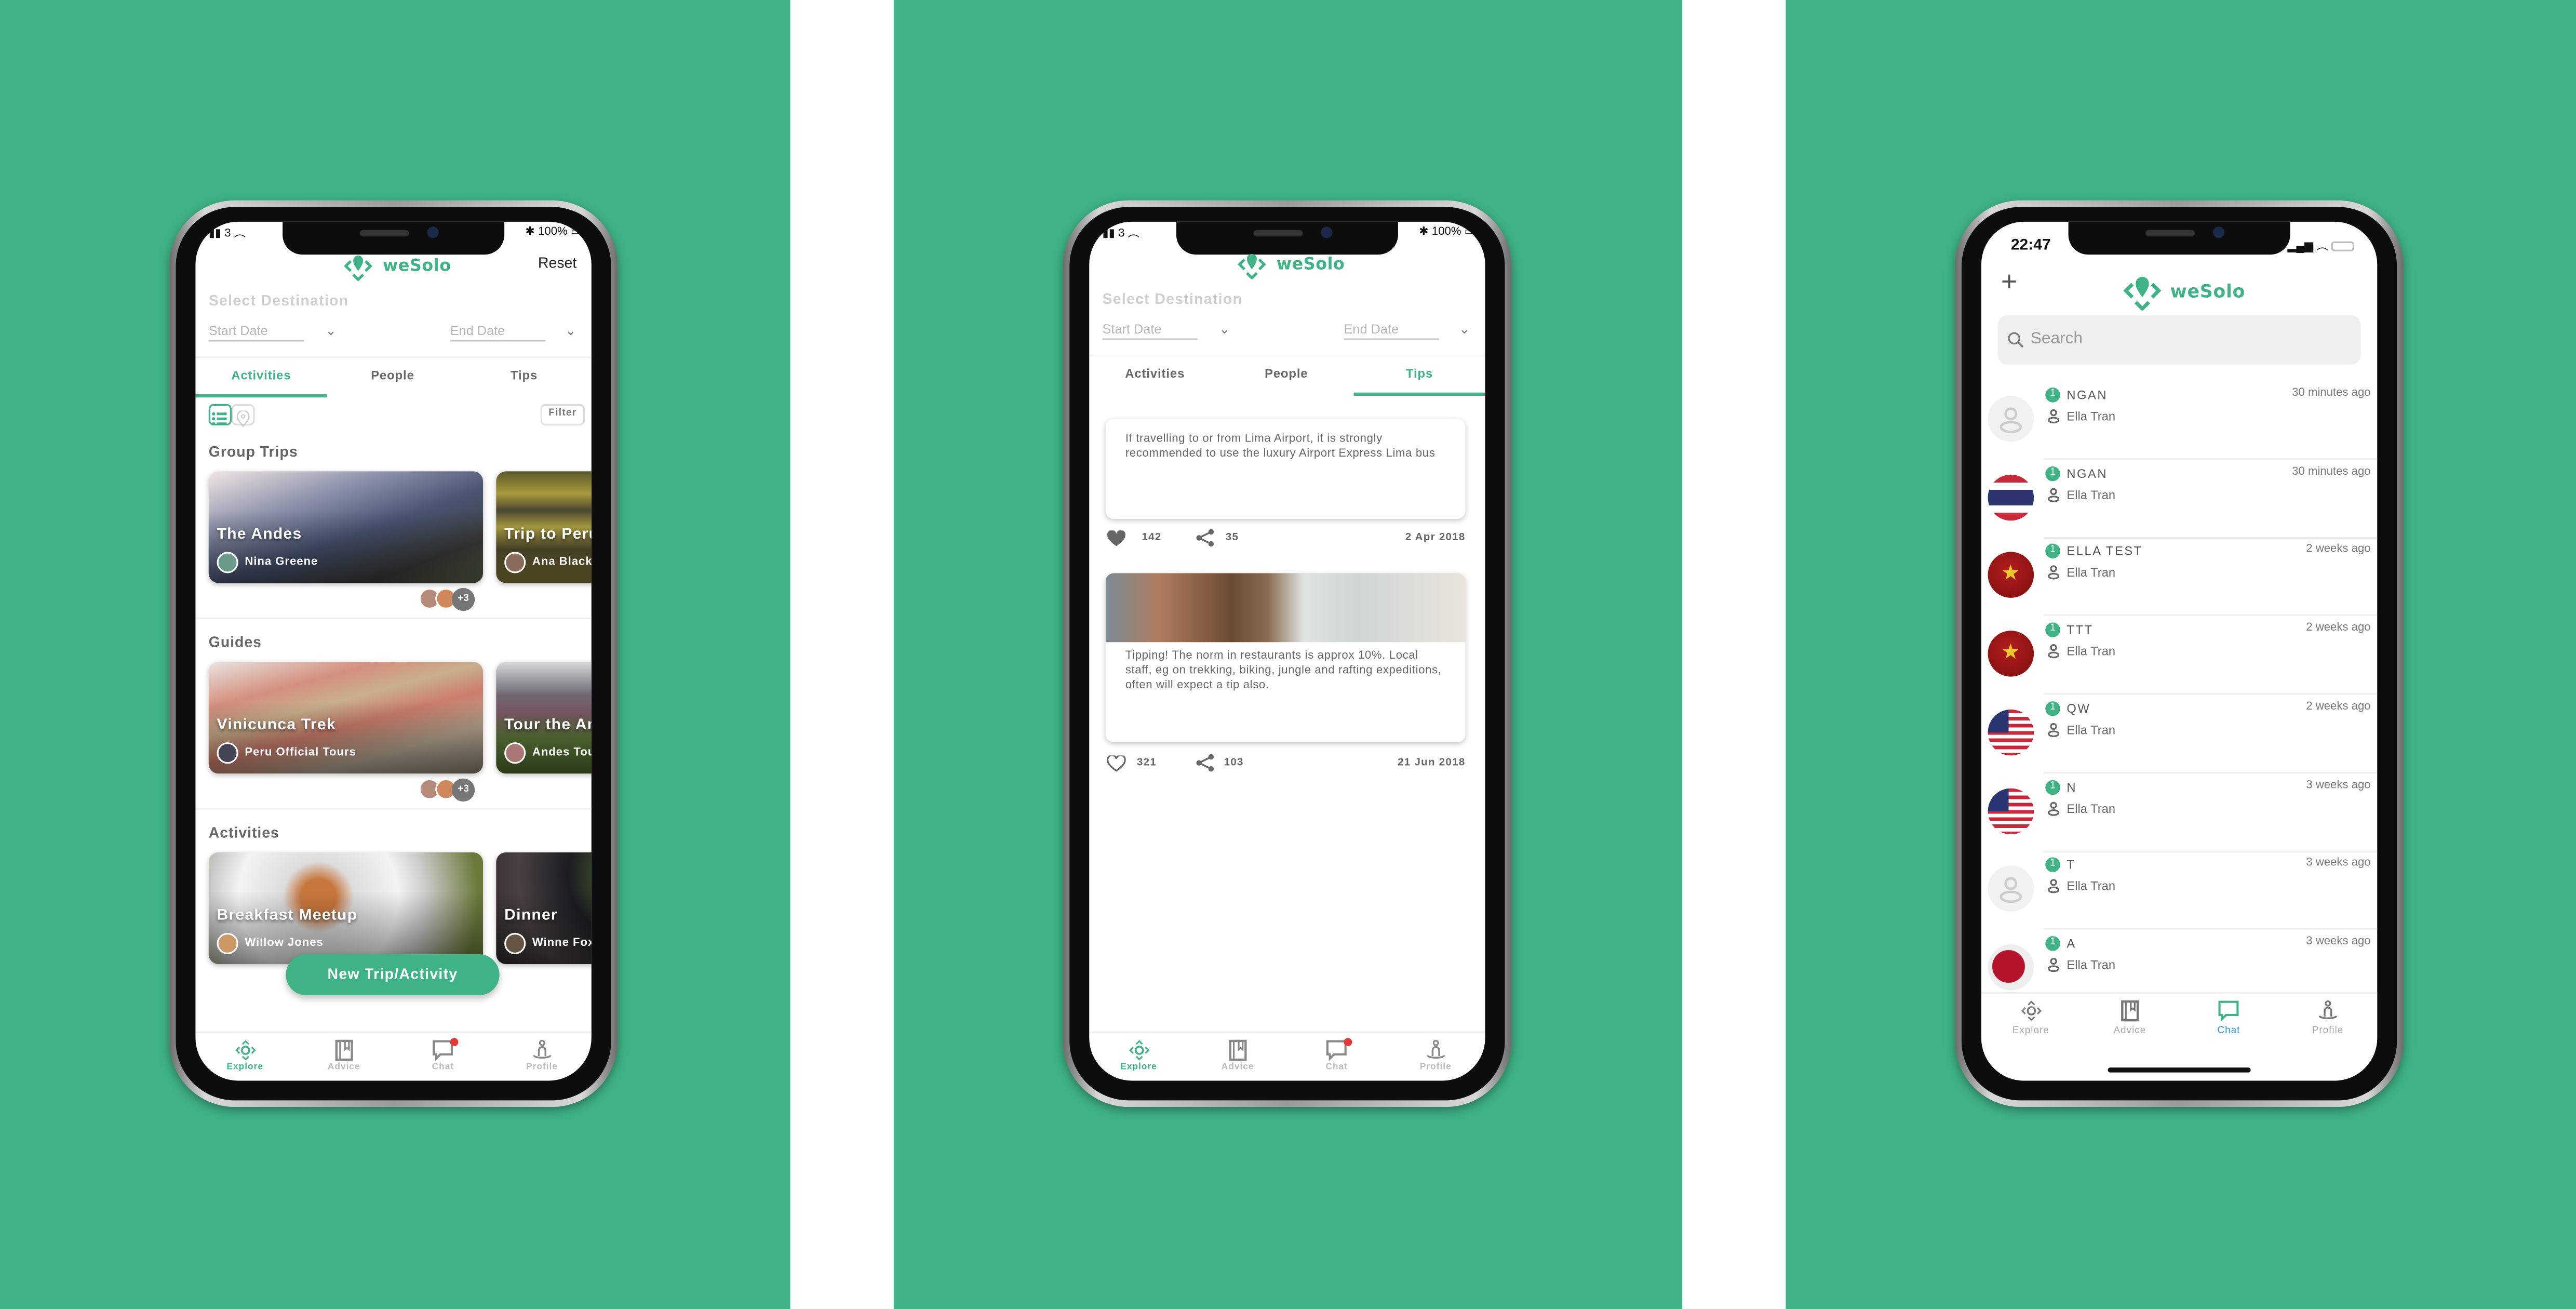 This screenshot has height=1309, width=2576. Describe the element at coordinates (548, 534) in the screenshot. I see `card-title: Trip to Peru` at that location.